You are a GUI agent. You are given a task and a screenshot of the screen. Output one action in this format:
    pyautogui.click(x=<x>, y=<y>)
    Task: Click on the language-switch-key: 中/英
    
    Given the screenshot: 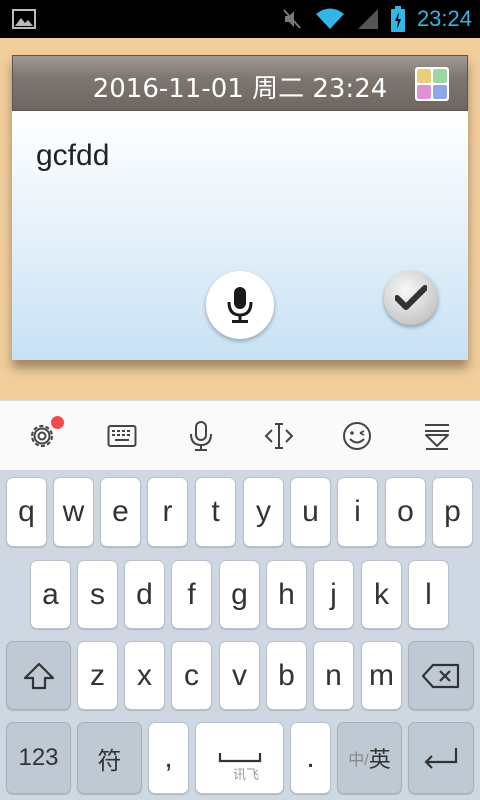 What is the action you would take?
    pyautogui.click(x=369, y=758)
    